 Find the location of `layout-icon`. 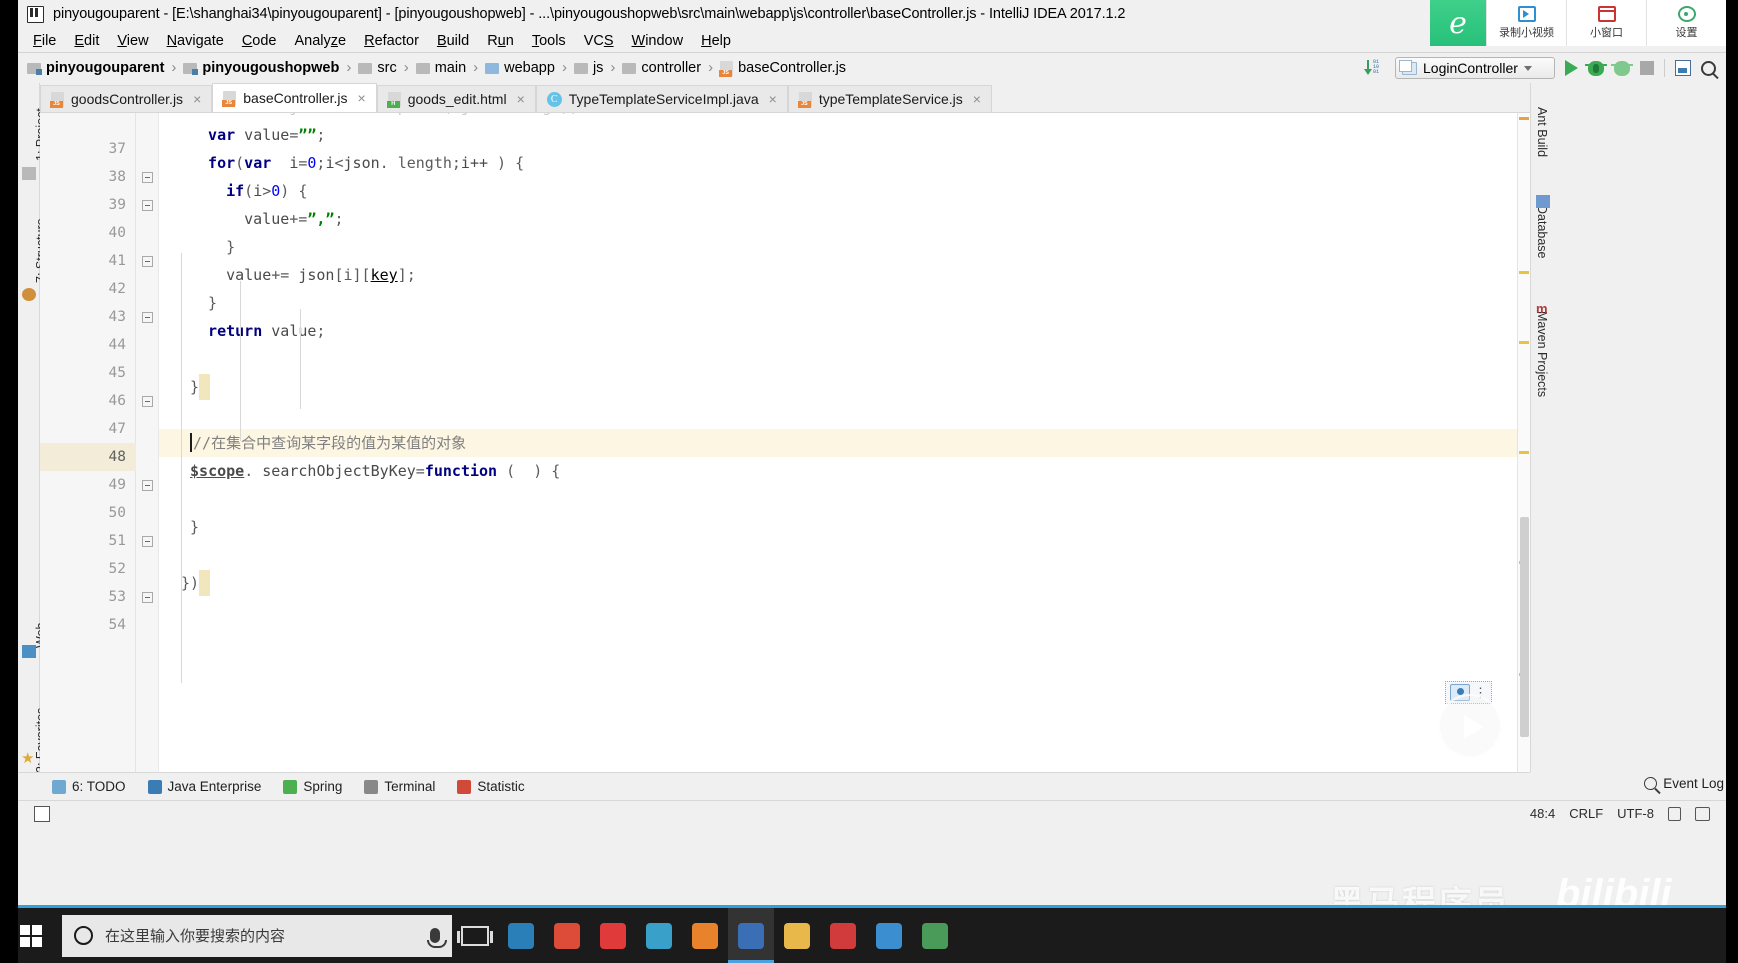

layout-icon is located at coordinates (1683, 68).